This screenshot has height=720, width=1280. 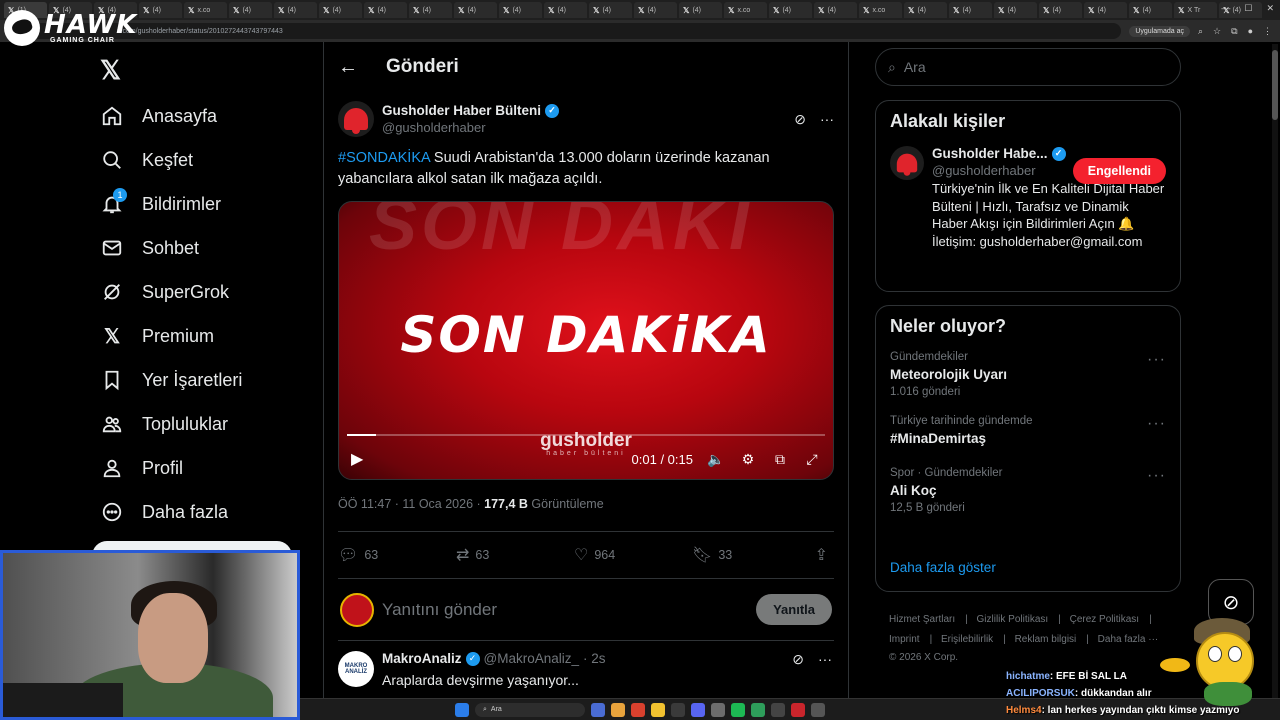 What do you see at coordinates (205, 512) in the screenshot?
I see `nav-item-more: Daha fazla` at bounding box center [205, 512].